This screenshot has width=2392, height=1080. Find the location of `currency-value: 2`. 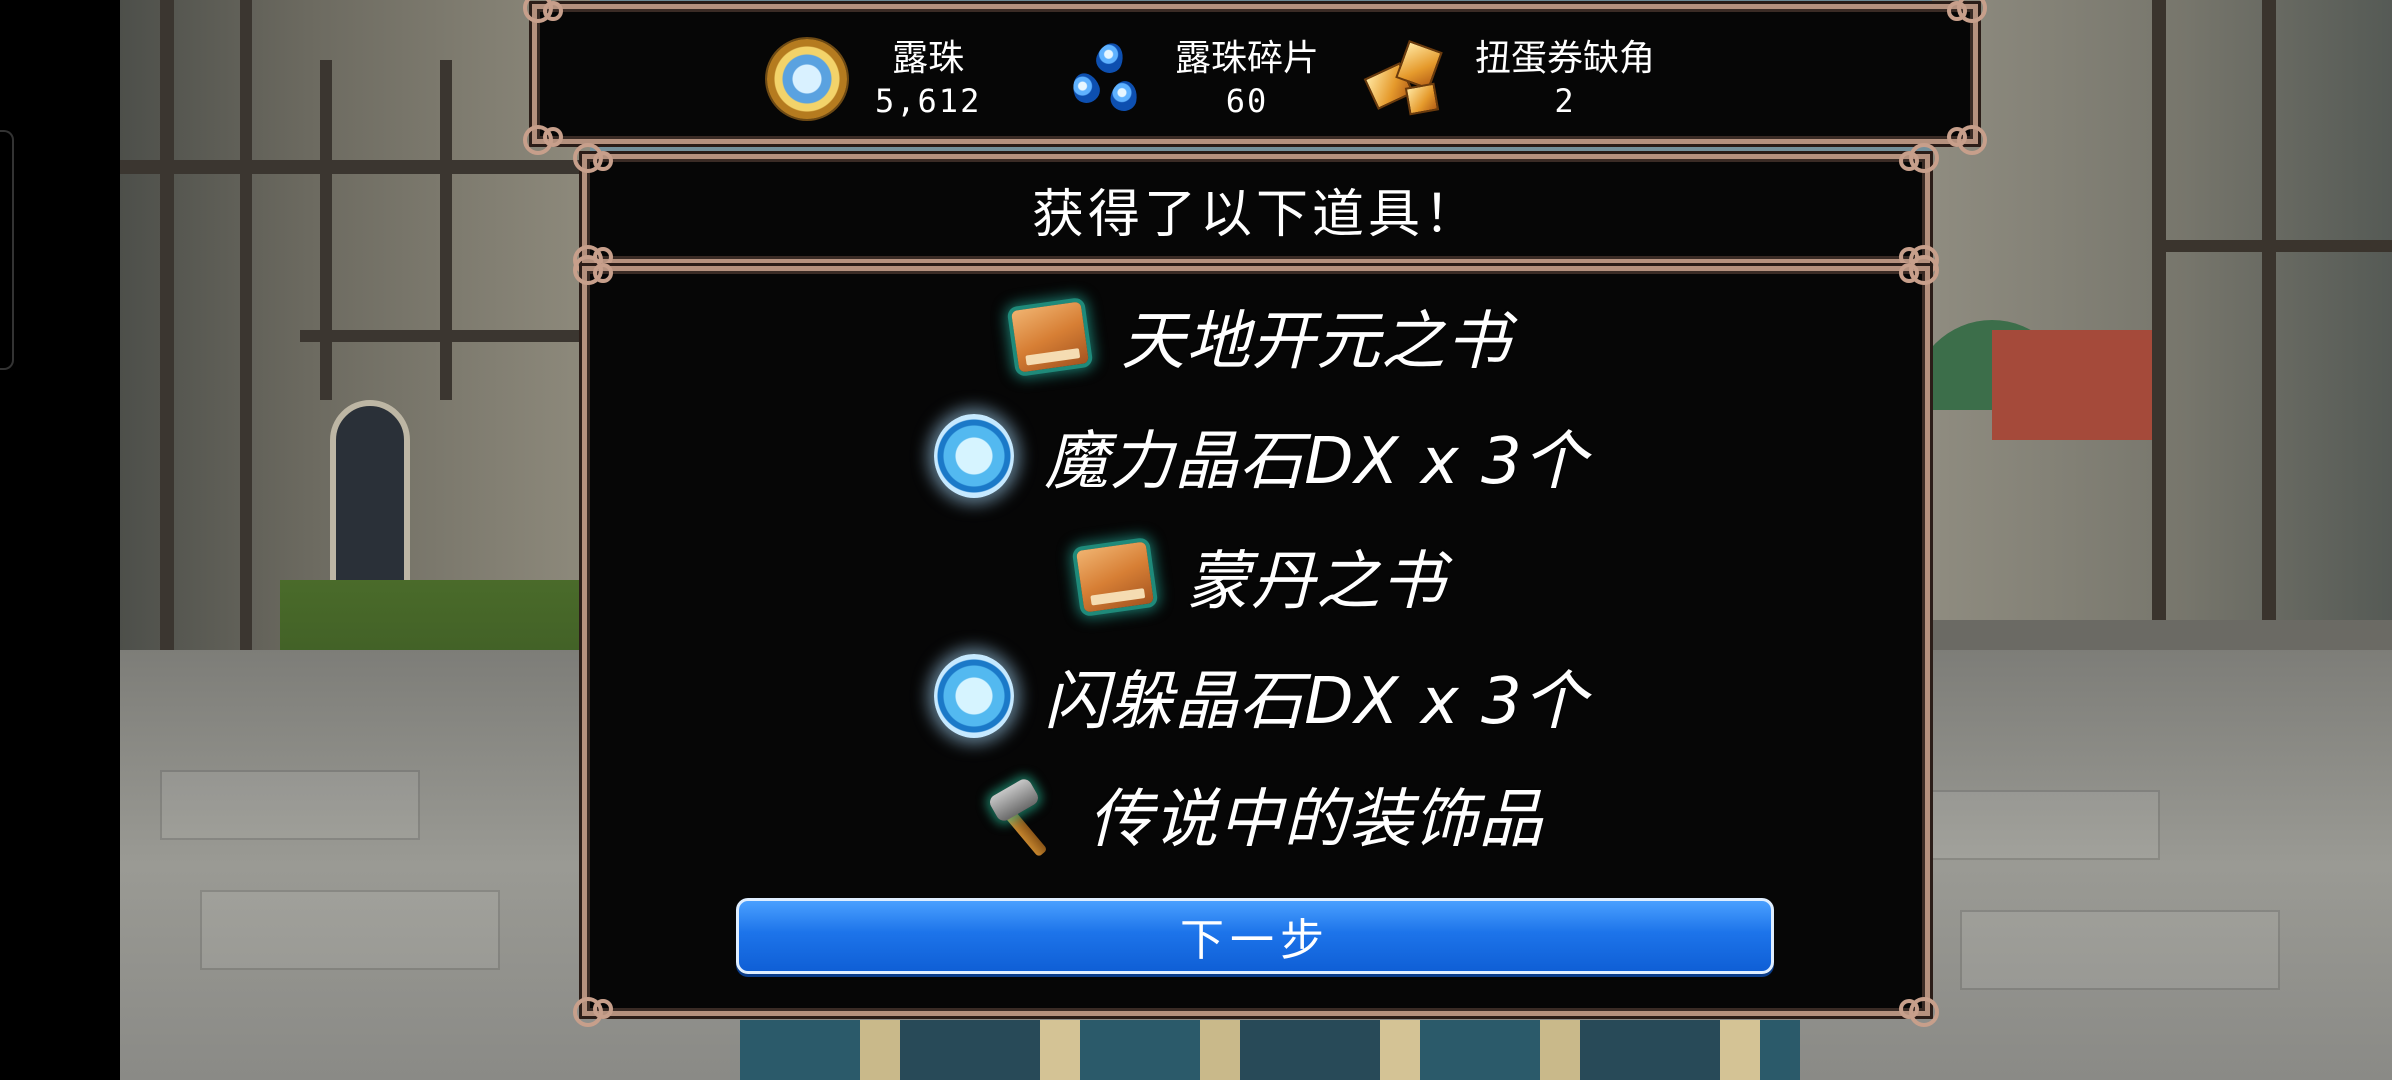

currency-value: 2 is located at coordinates (1565, 101).